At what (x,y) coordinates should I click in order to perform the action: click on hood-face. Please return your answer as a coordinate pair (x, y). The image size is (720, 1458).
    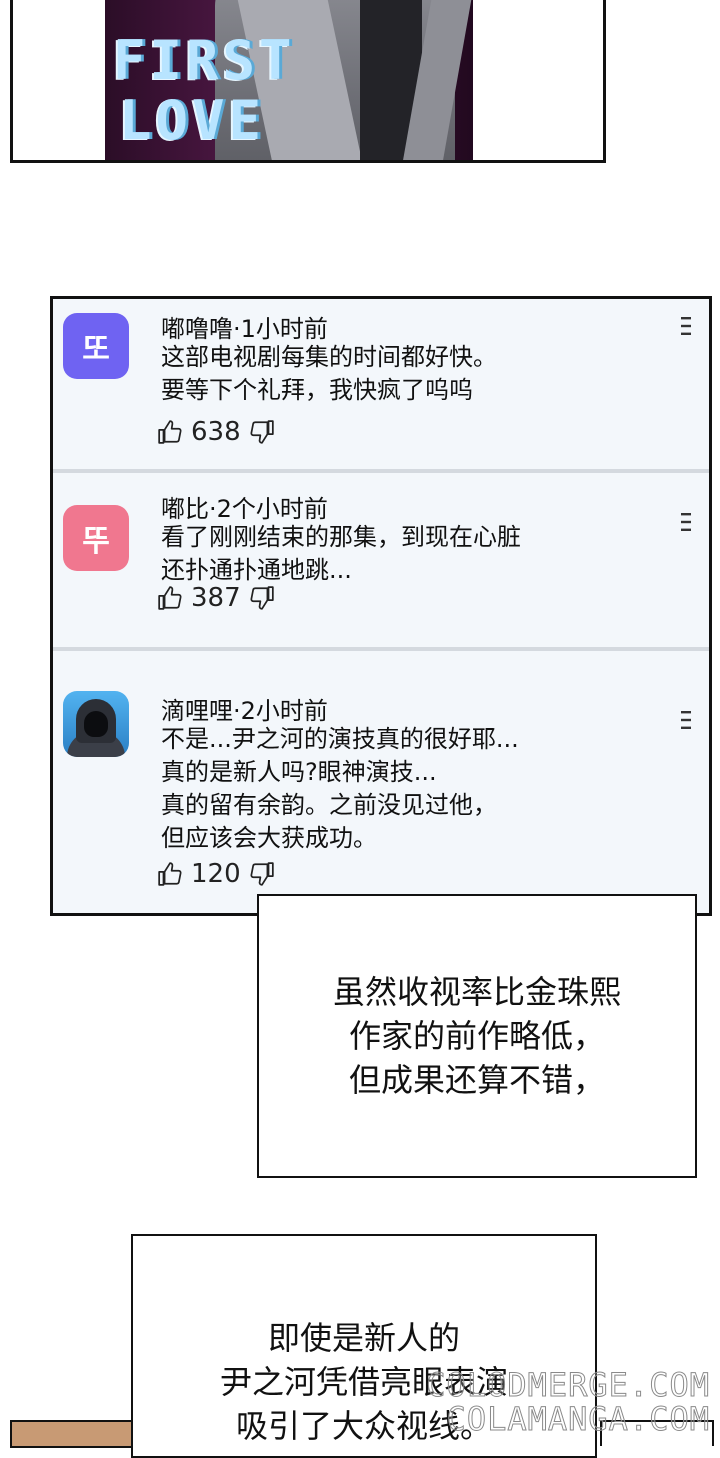
    Looking at the image, I should click on (96, 724).